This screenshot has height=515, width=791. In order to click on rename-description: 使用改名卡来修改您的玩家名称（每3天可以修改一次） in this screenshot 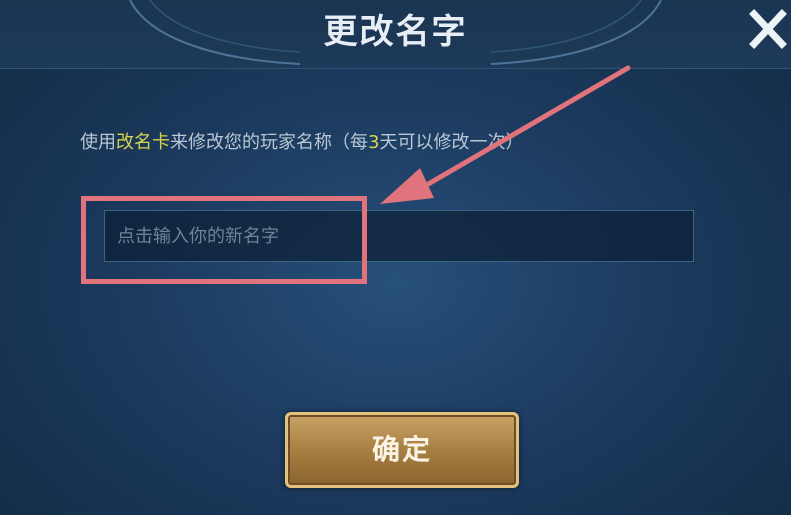, I will do `click(301, 141)`.